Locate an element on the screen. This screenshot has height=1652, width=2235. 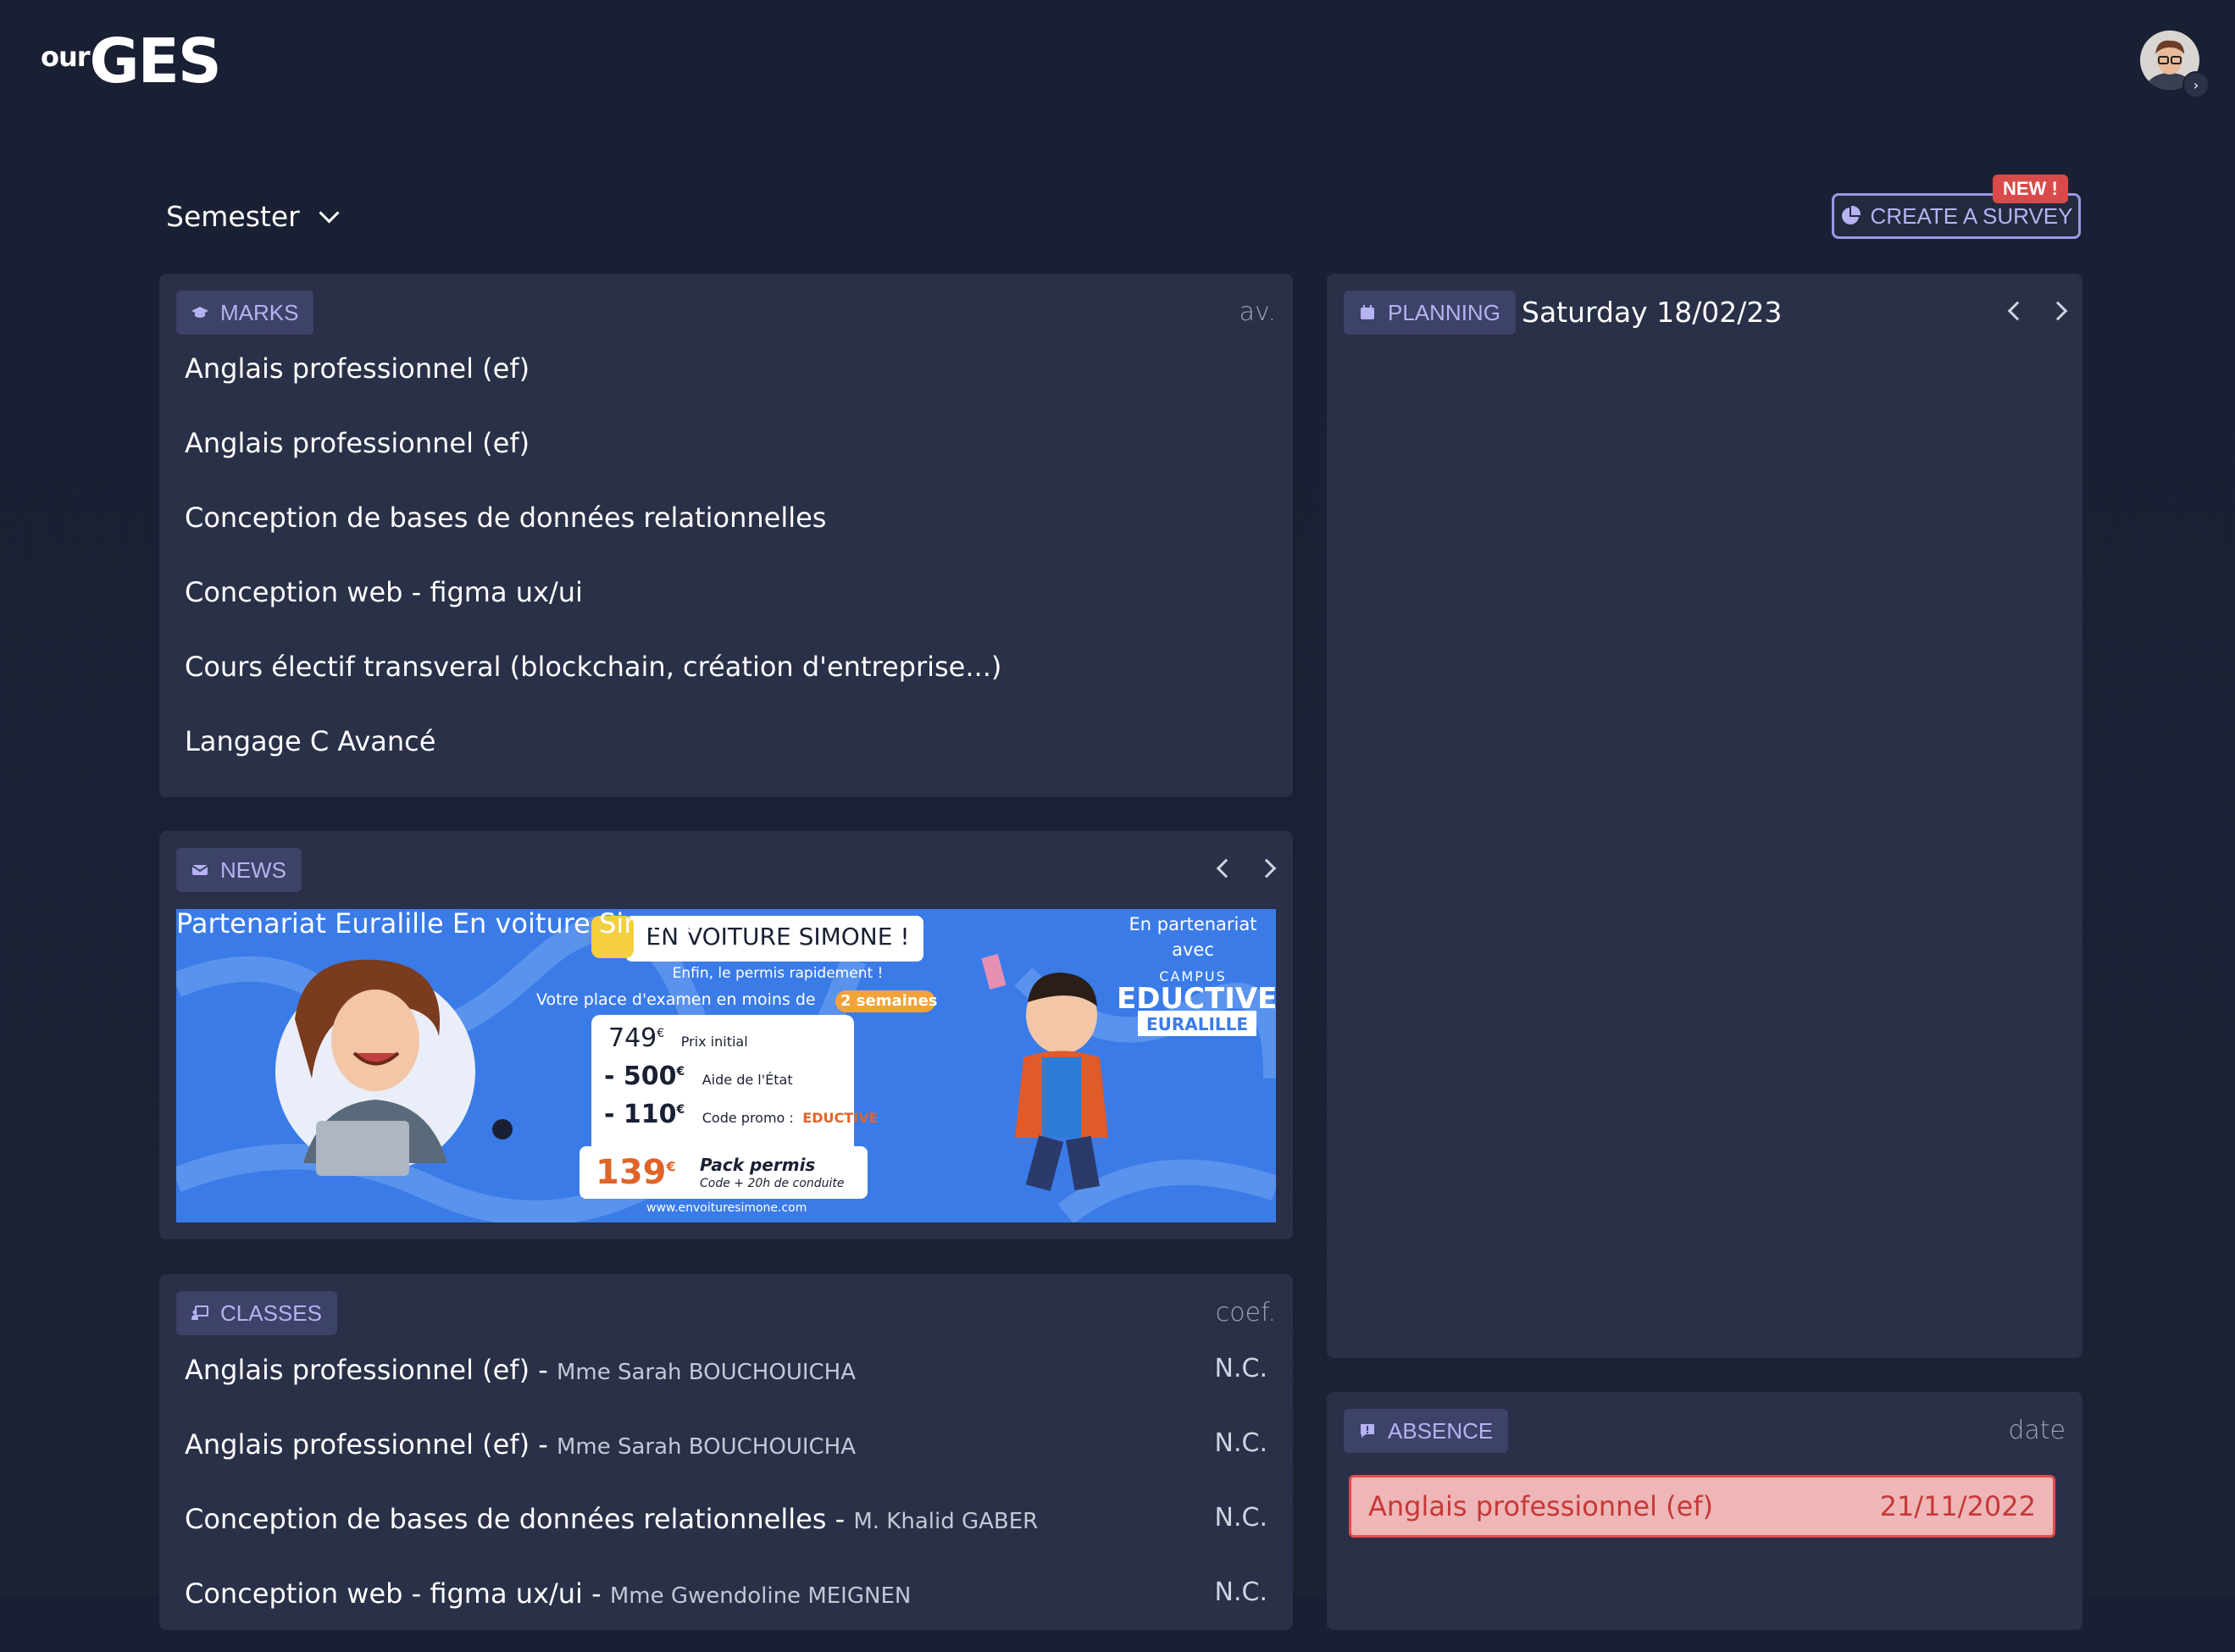
planning-chip-label: PLANNING is located at coordinates (1444, 312).